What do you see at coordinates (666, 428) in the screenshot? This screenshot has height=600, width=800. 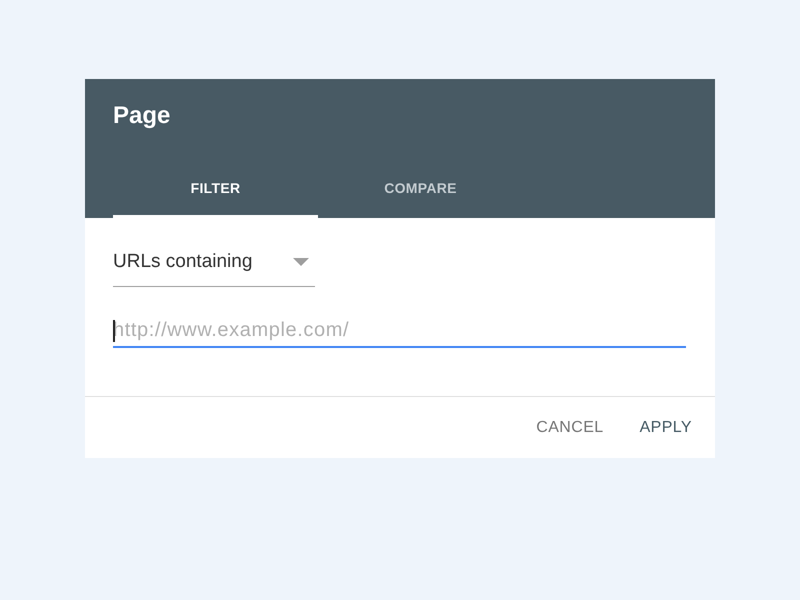 I see `apply-button: APPLY` at bounding box center [666, 428].